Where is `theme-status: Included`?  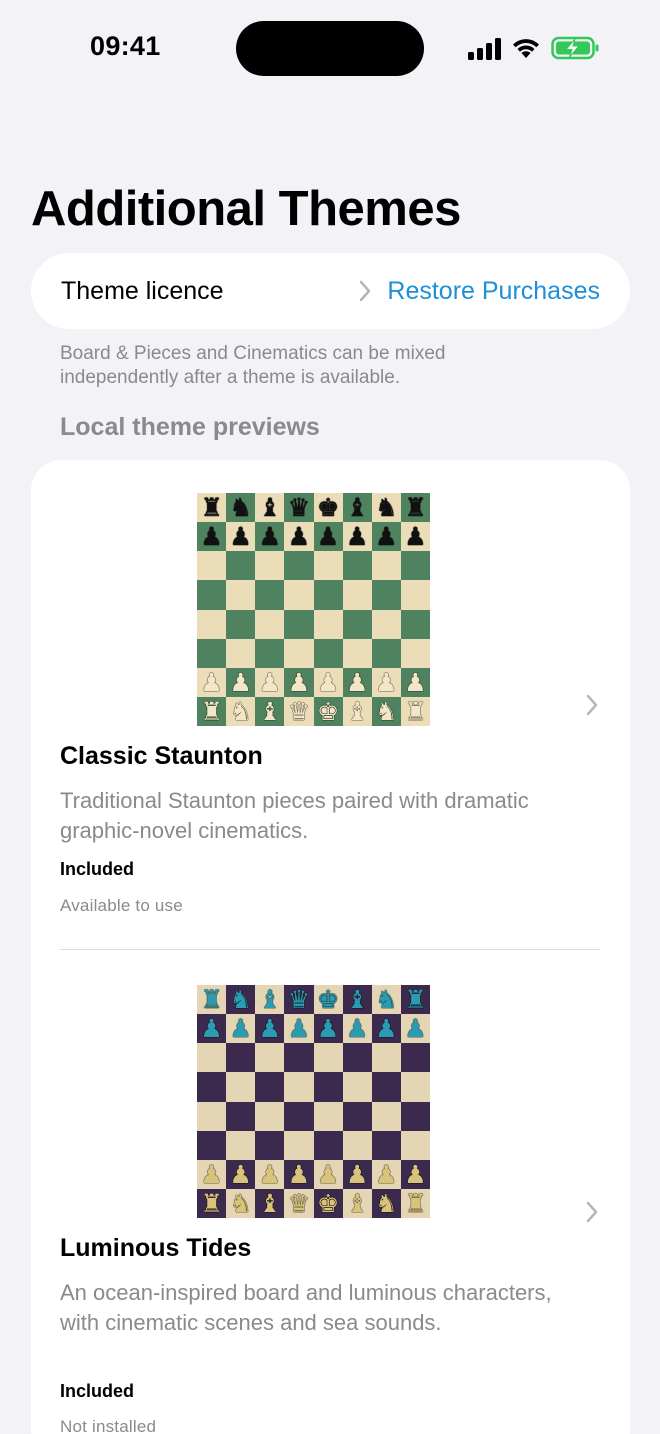 theme-status: Included is located at coordinates (97, 1391).